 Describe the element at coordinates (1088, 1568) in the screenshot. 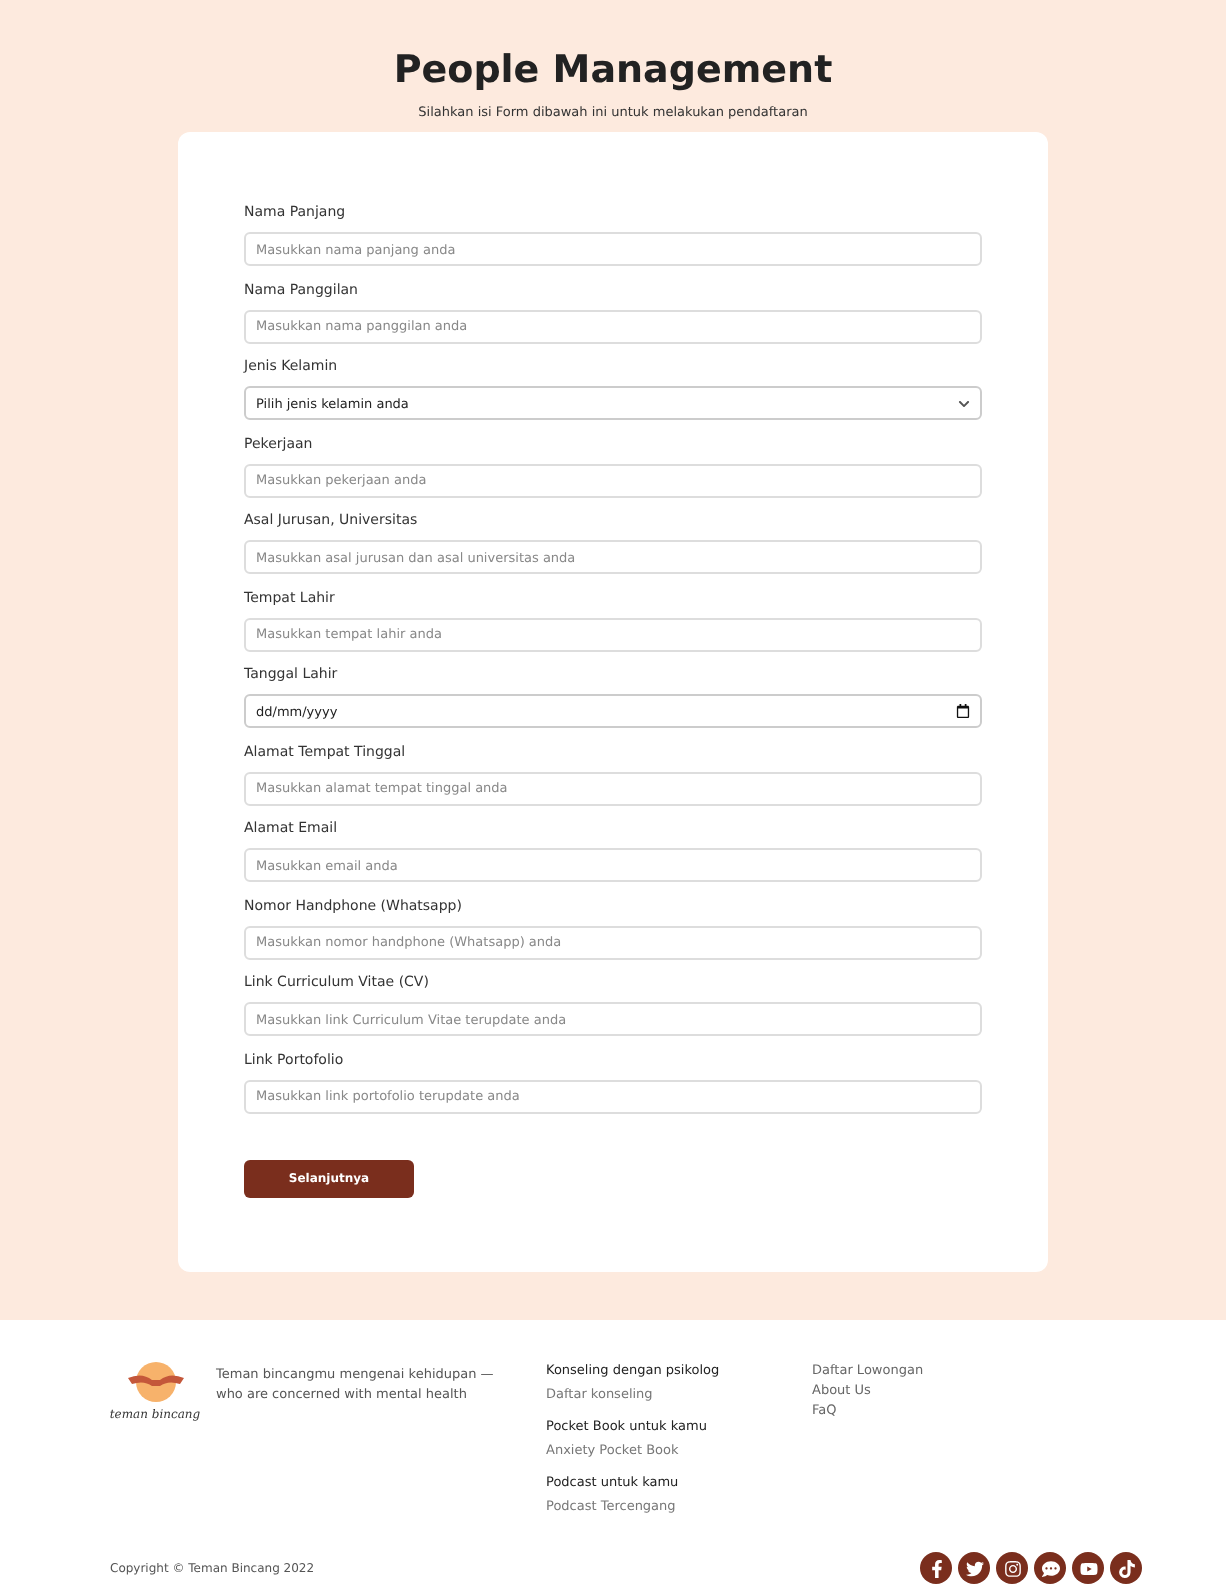

I see `youtube-icon` at that location.